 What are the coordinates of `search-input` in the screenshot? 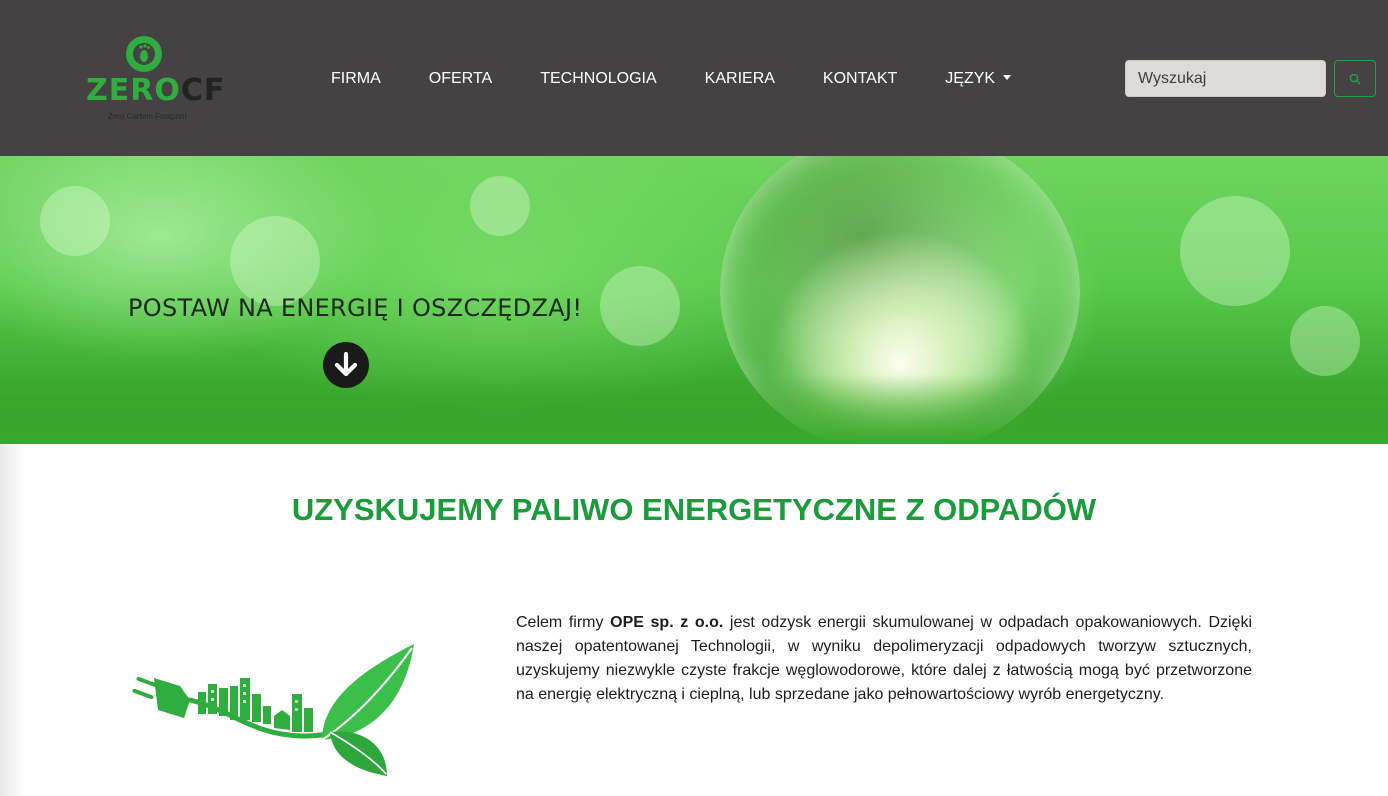 It's located at (1225, 78).